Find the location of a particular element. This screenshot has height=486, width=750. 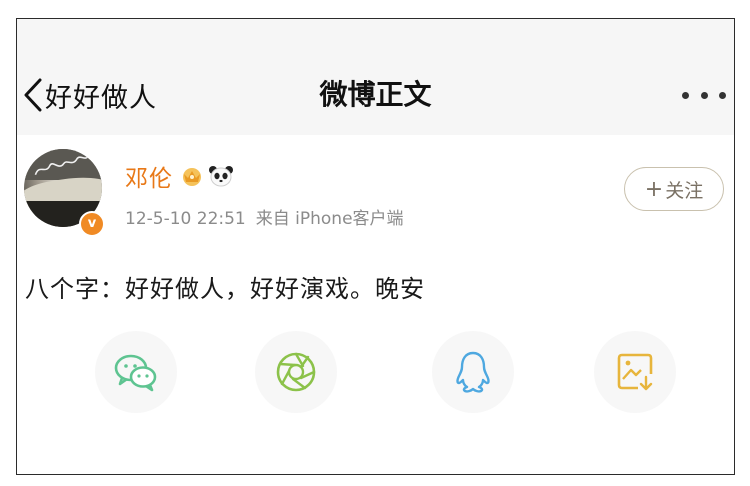

share-qq-button is located at coordinates (473, 372).